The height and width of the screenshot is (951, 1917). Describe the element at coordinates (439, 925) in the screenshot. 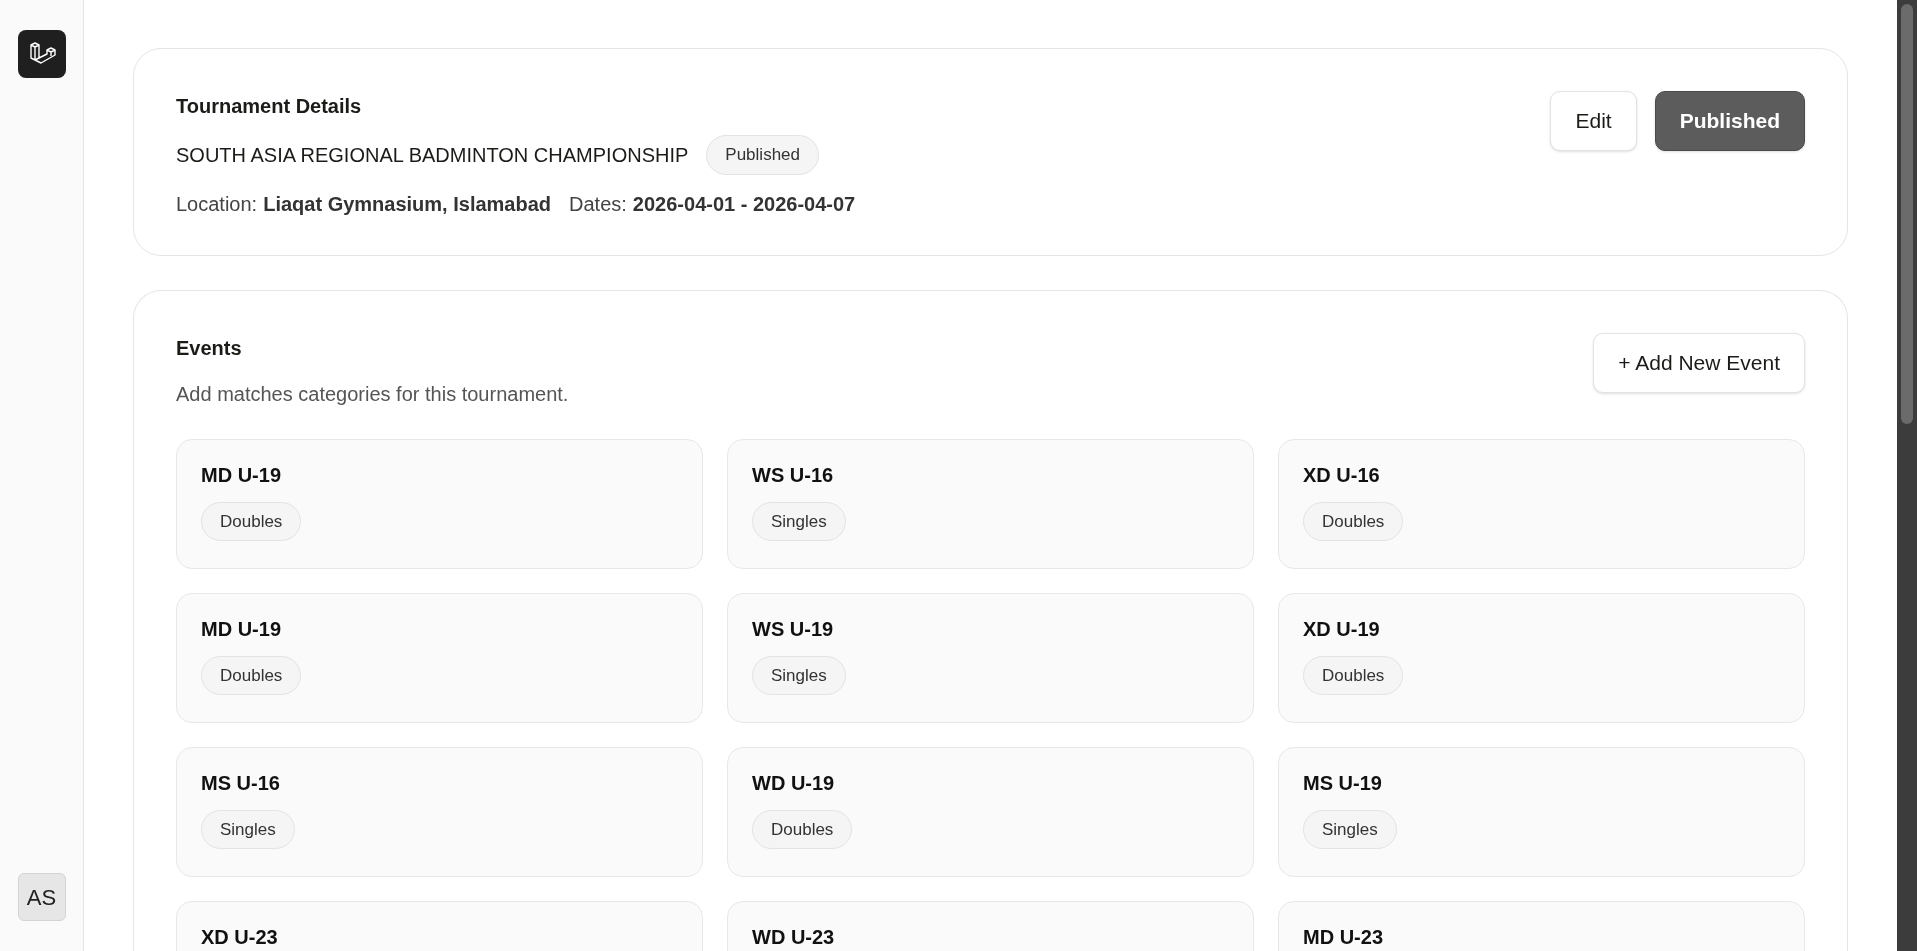

I see `event-card: XD U-23` at that location.